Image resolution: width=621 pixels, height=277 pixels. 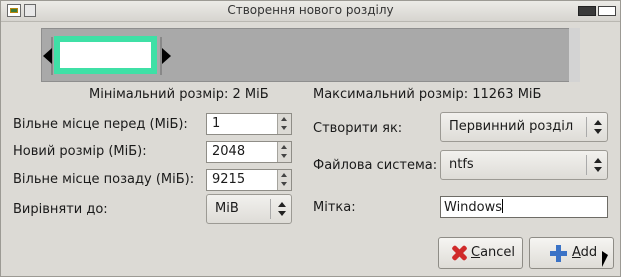 What do you see at coordinates (427, 94) in the screenshot?
I see `max-size-label: Максимальний розмір: 11263 МіБ` at bounding box center [427, 94].